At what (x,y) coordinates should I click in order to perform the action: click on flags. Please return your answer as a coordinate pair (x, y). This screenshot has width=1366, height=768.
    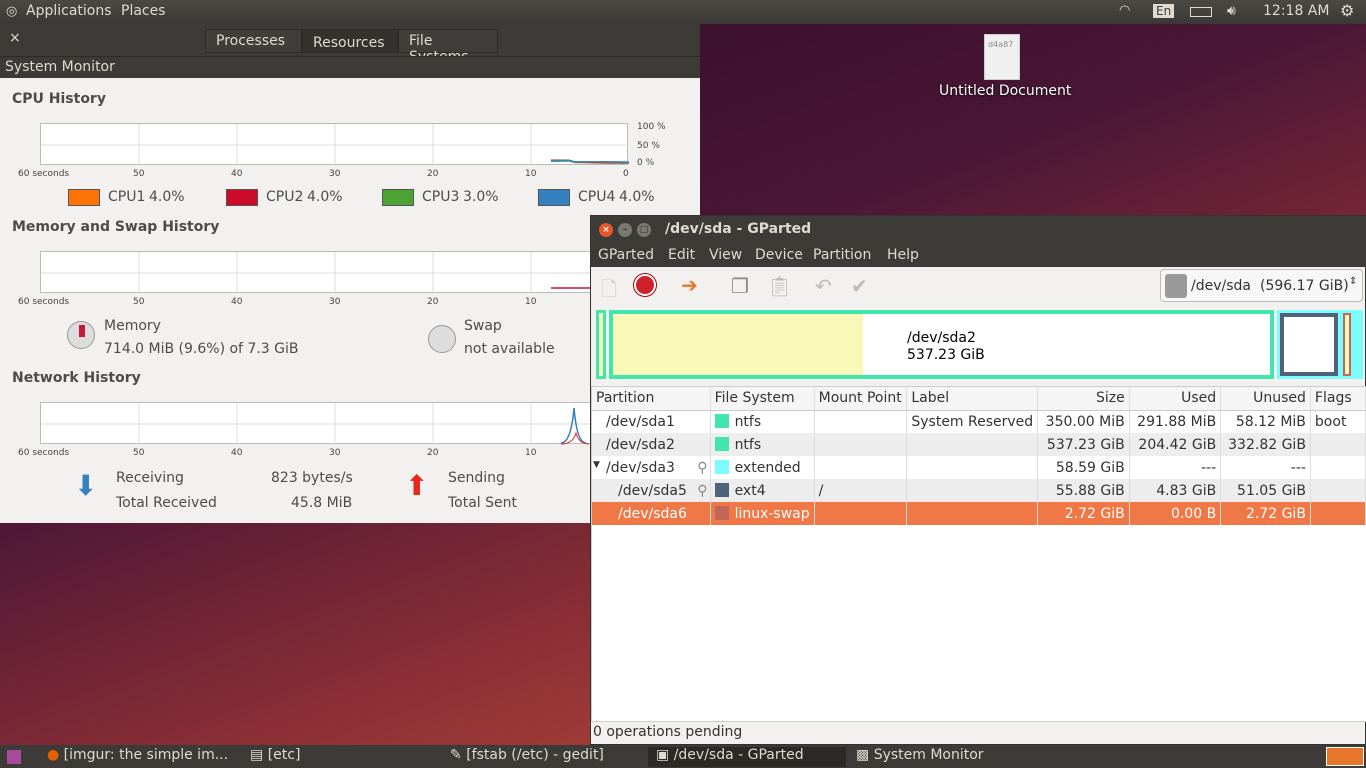
    Looking at the image, I should click on (1338, 490).